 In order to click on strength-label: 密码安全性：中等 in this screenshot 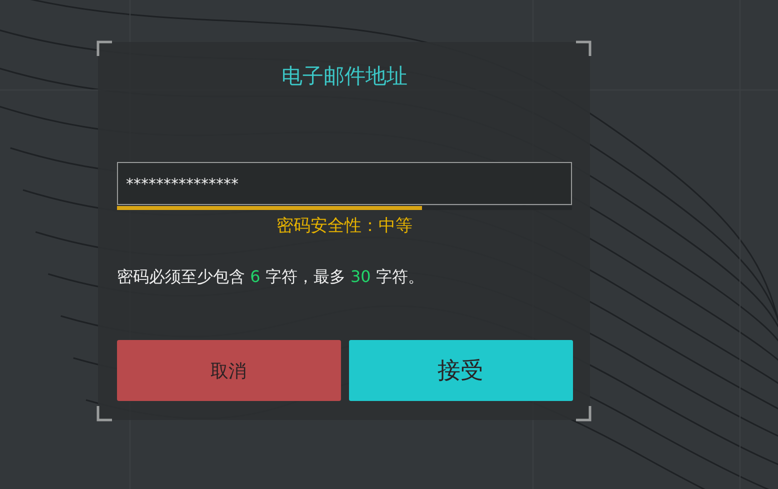, I will do `click(344, 226)`.